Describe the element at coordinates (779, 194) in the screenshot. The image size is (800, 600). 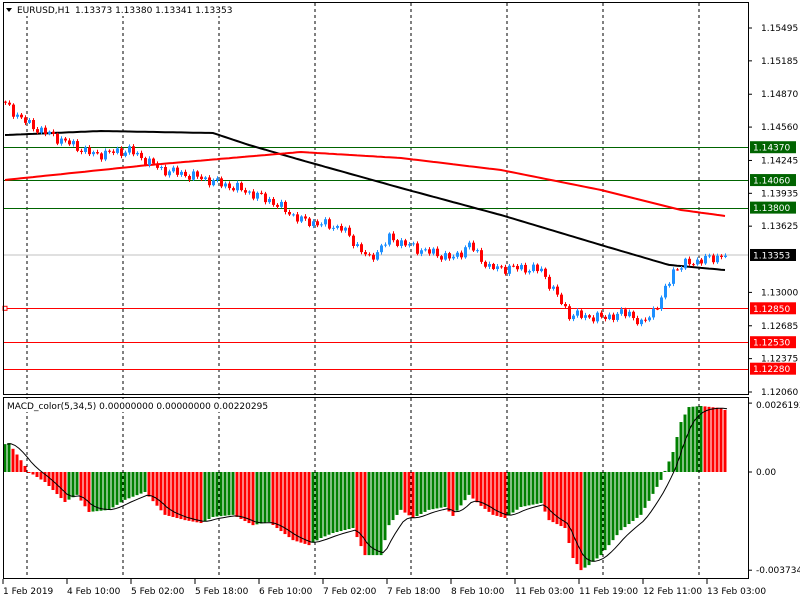
I see `price-tick-label: 1.13935` at that location.